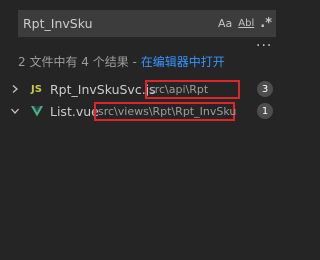  Describe the element at coordinates (266, 24) in the screenshot. I see `regex-toggle: .*` at that location.